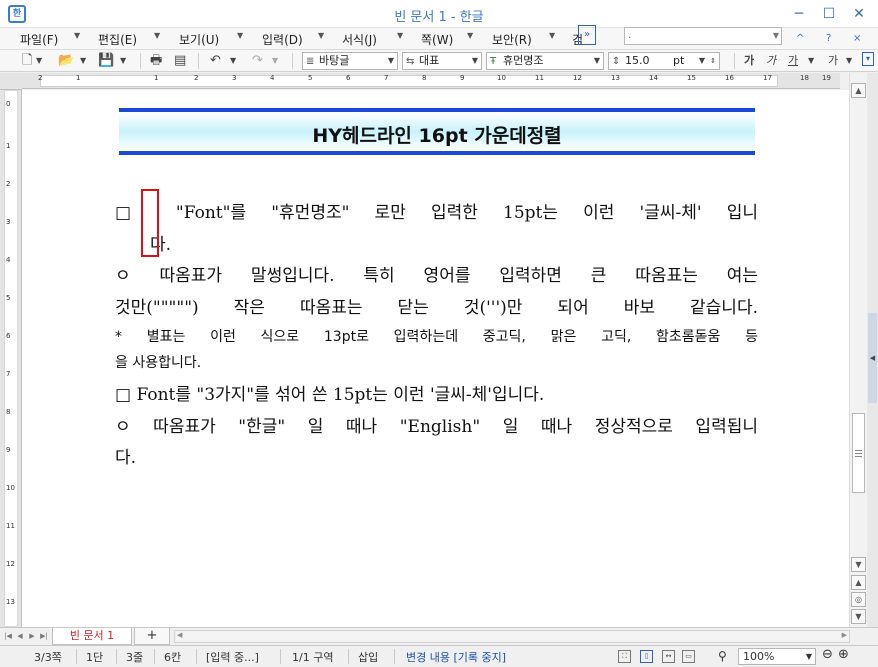 Image resolution: width=878 pixels, height=667 pixels. I want to click on print-preview-icon: ▤, so click(180, 61).